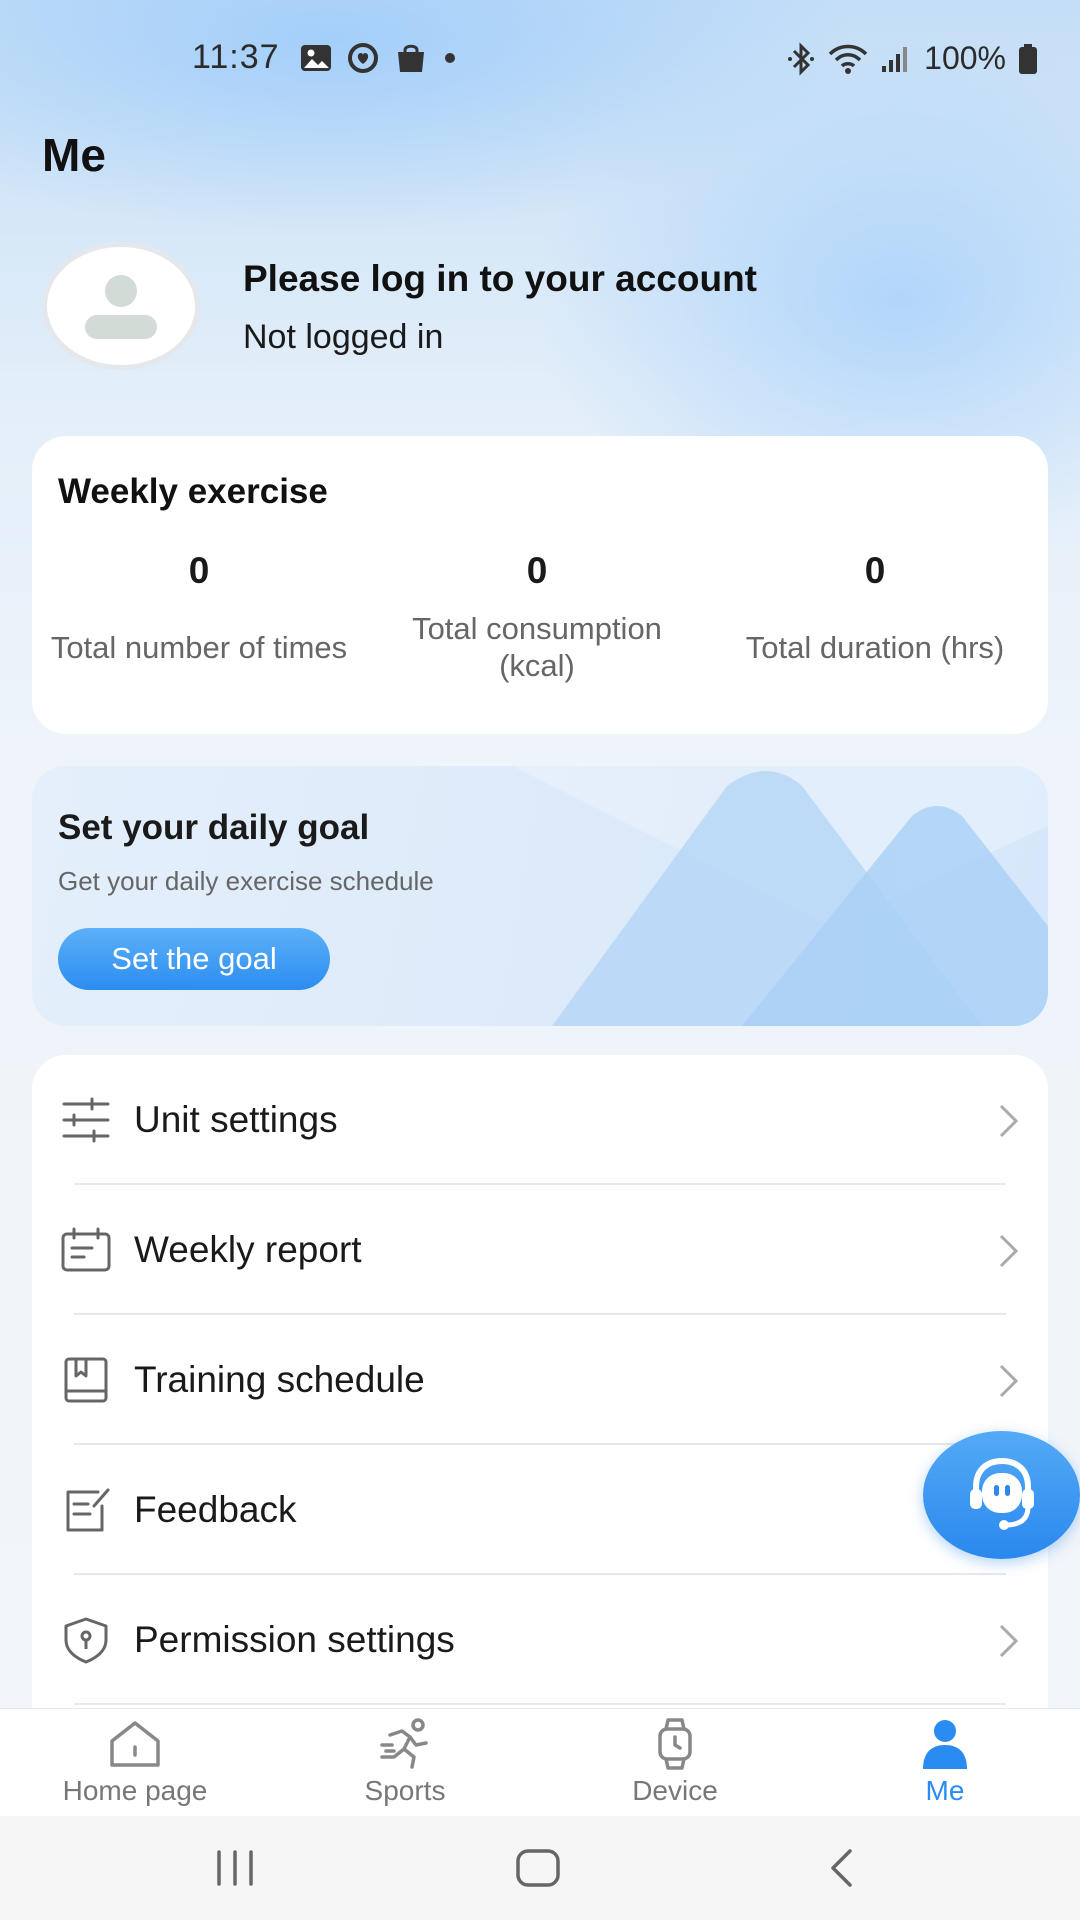 The width and height of the screenshot is (1080, 1920). I want to click on person-placeholder-icon, so click(121, 307).